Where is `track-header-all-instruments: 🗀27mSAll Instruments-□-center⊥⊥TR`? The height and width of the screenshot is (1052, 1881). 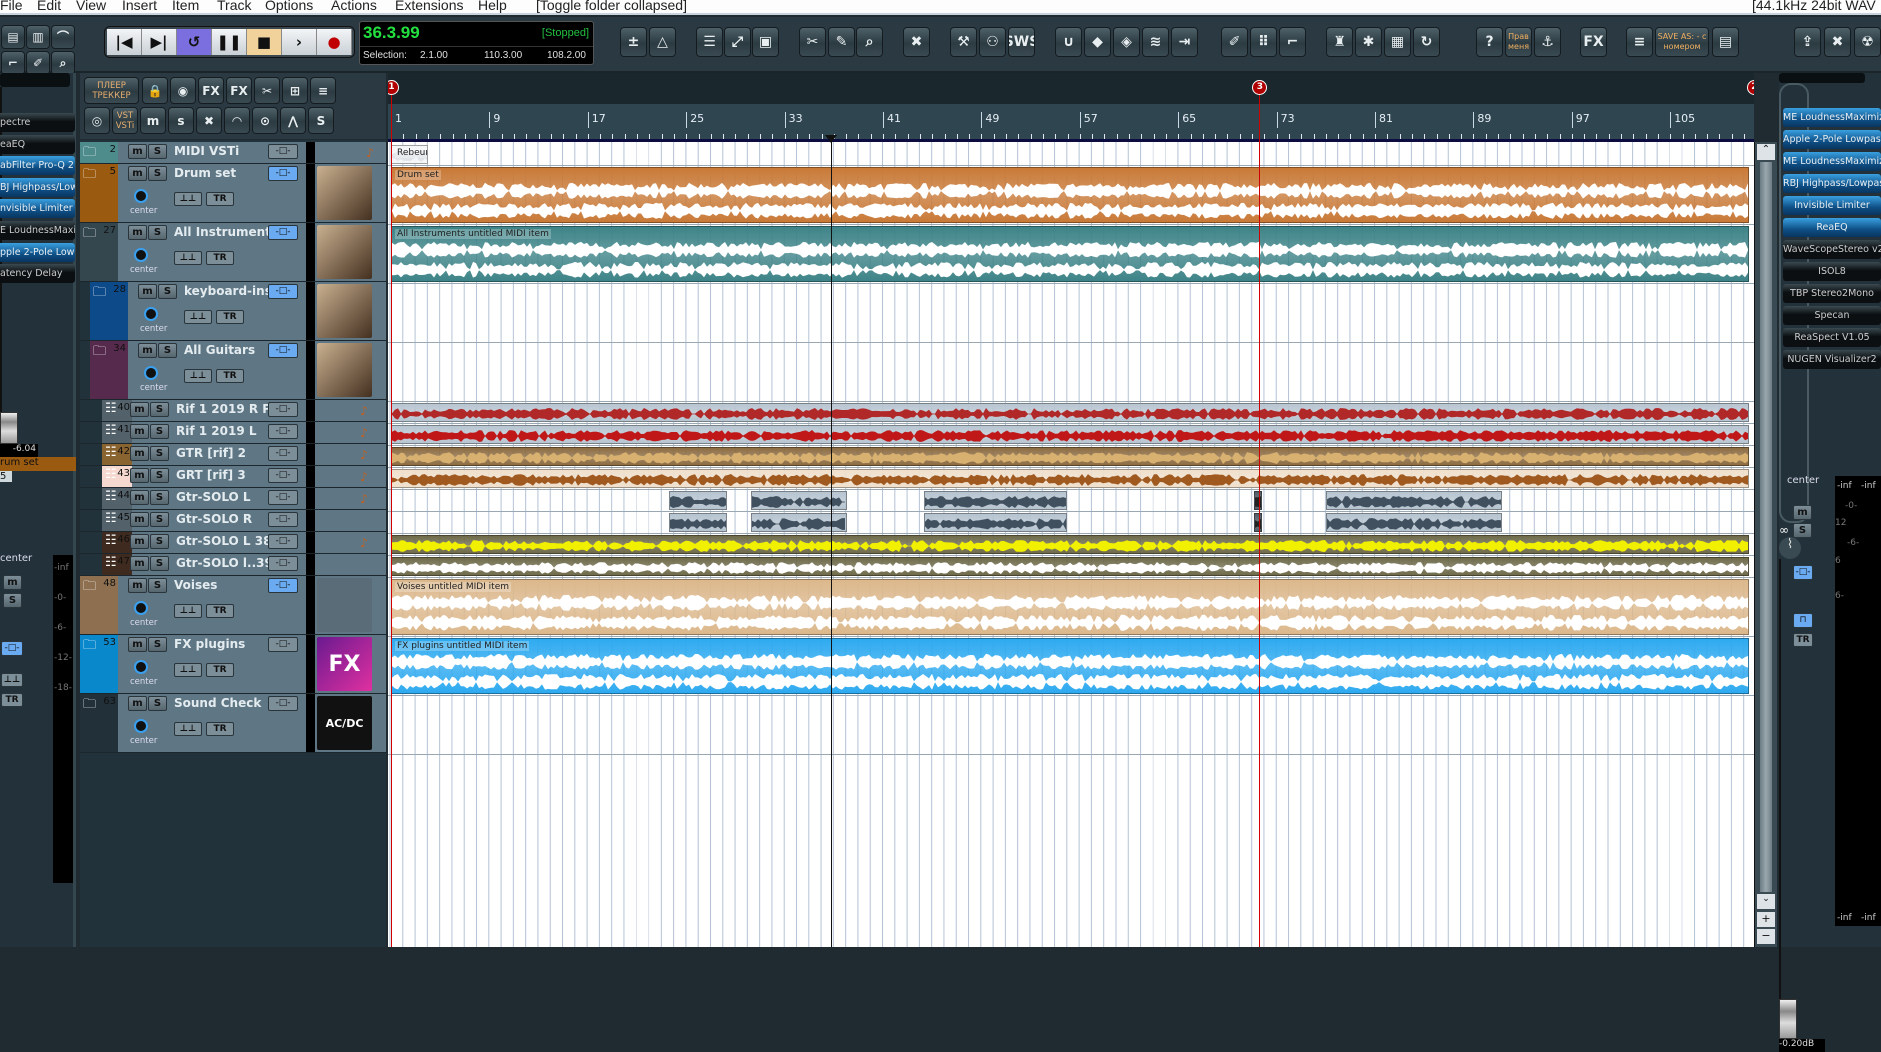 track-header-all-instruments: 🗀27mSAll Instruments-□-center⊥⊥TR is located at coordinates (233, 252).